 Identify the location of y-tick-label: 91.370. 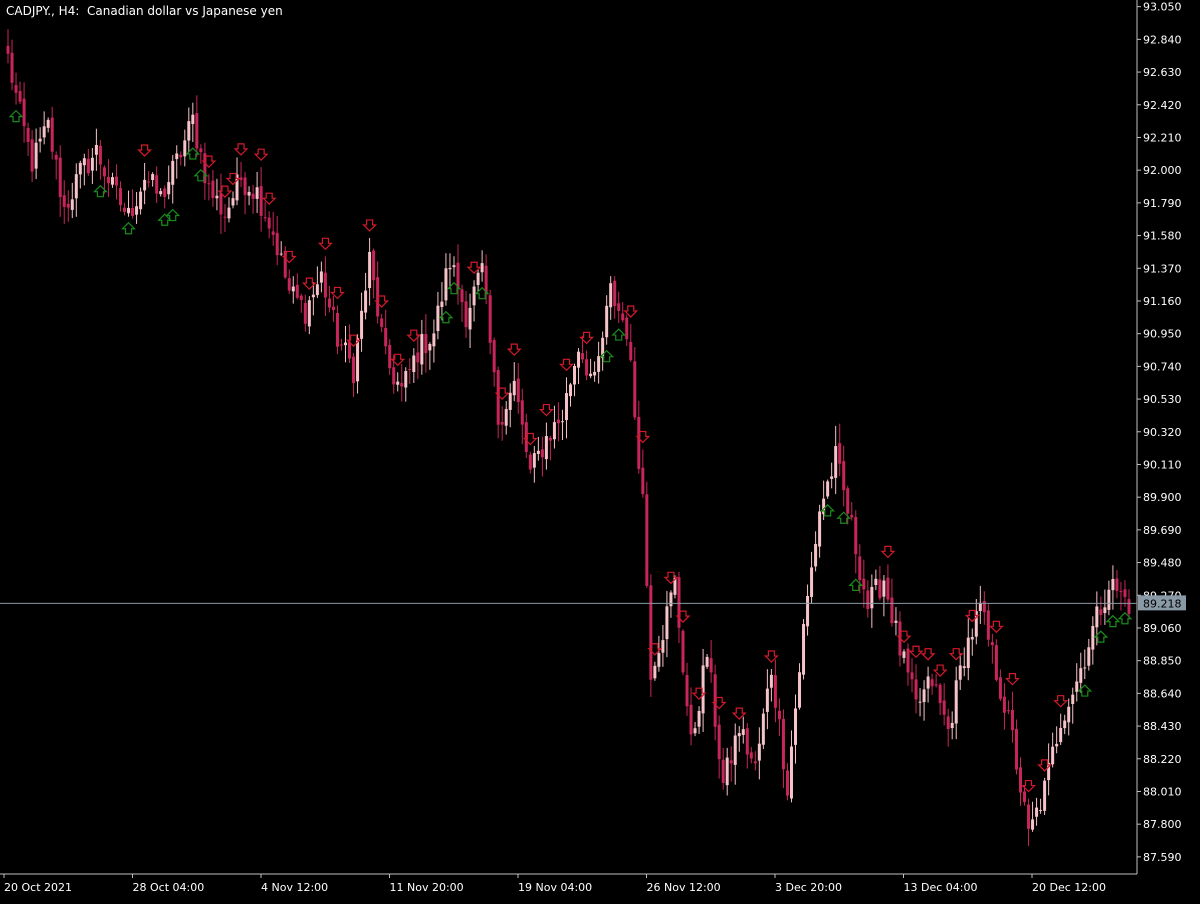
(1162, 268).